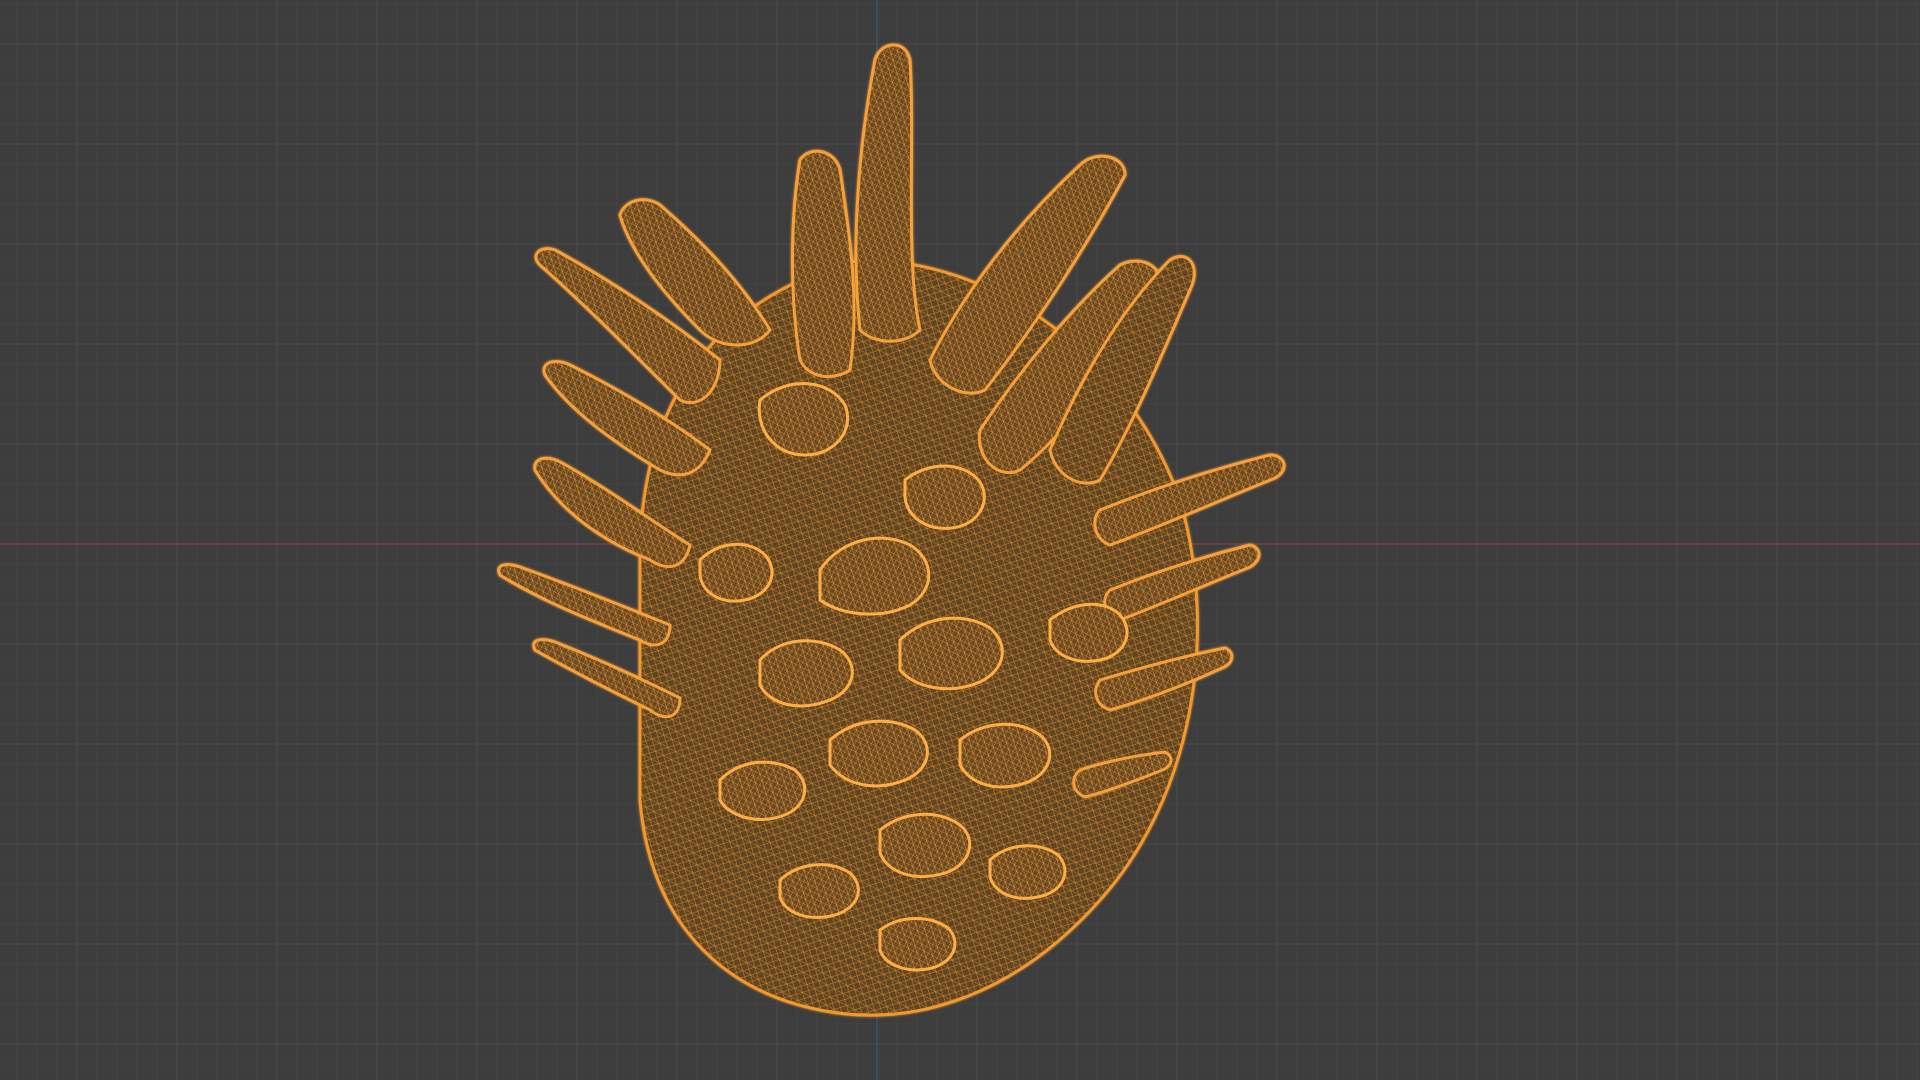 This screenshot has height=1080, width=1920. What do you see at coordinates (888, 193) in the screenshot?
I see `scale-top-tall` at bounding box center [888, 193].